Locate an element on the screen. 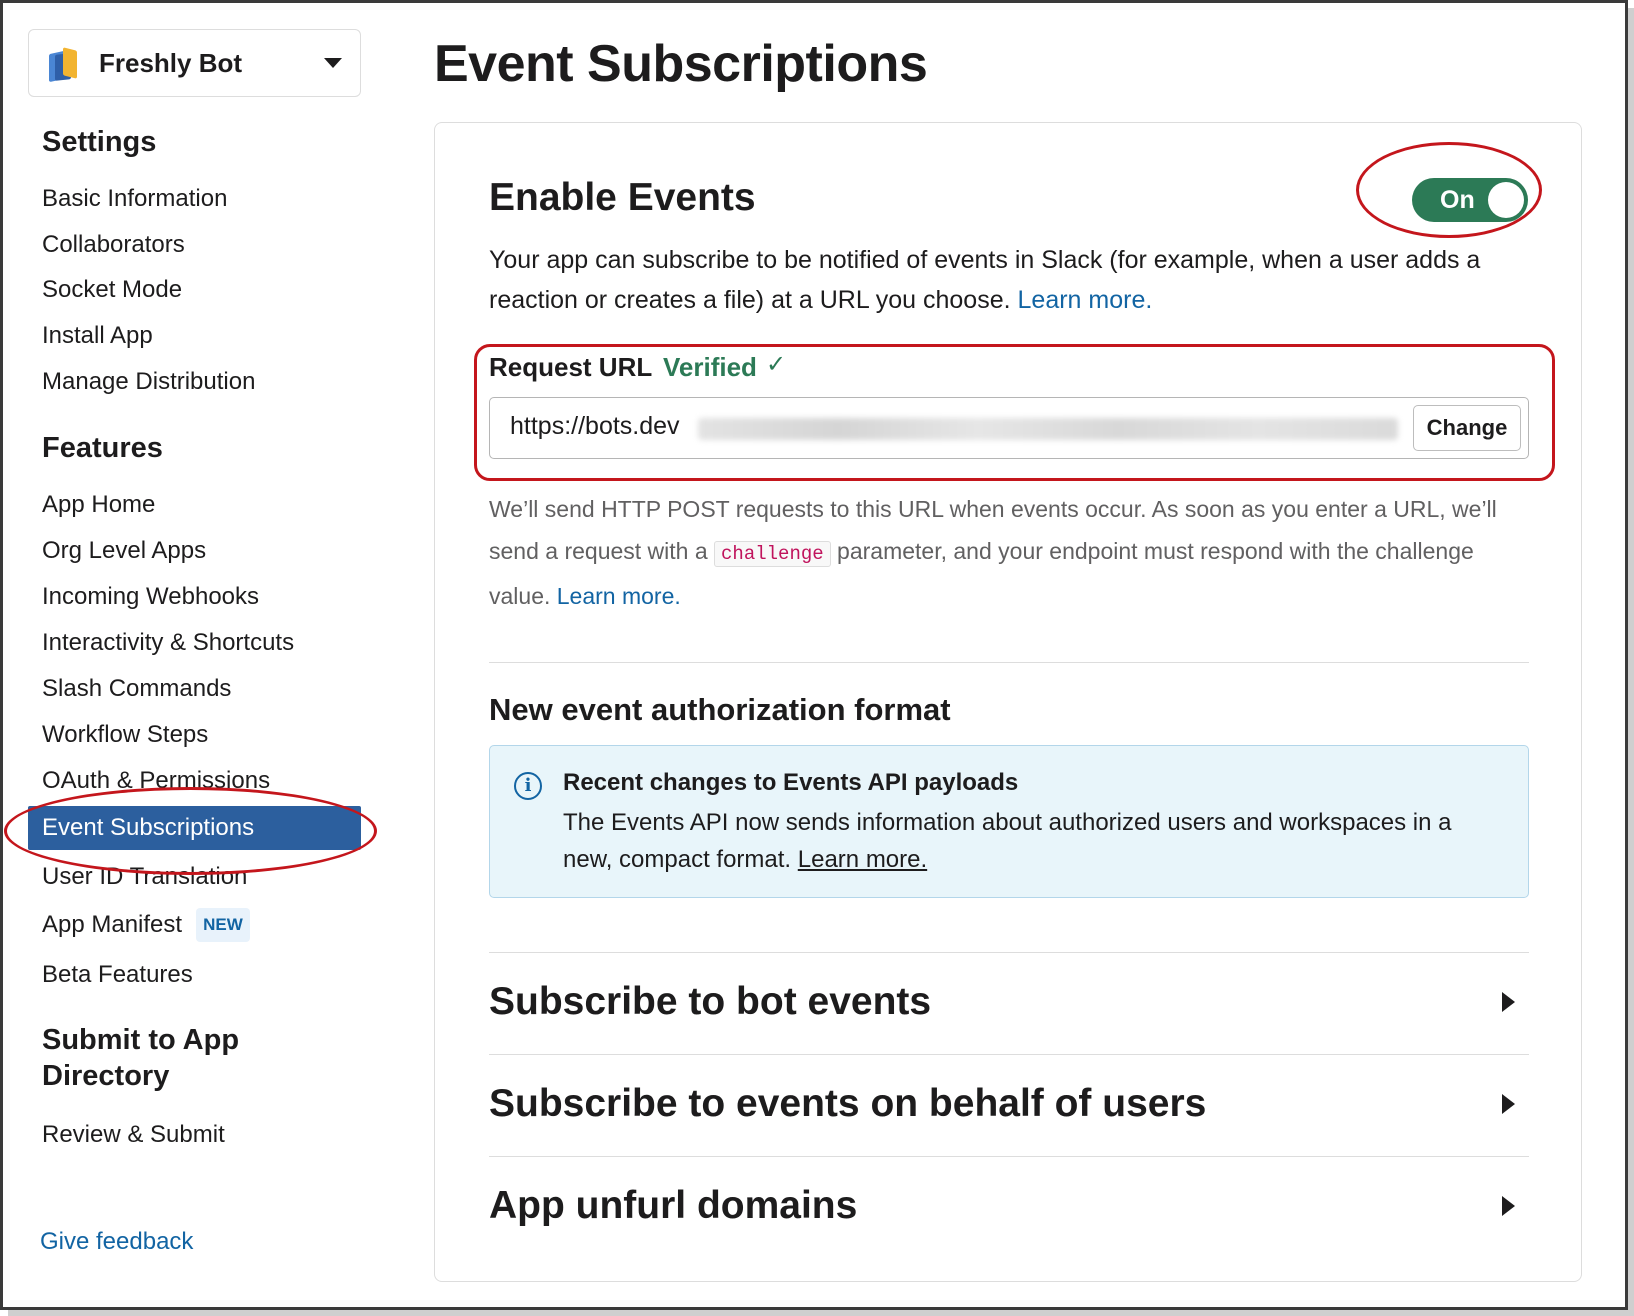 This screenshot has height=1316, width=1634. enable-events-toggle: On is located at coordinates (1470, 200).